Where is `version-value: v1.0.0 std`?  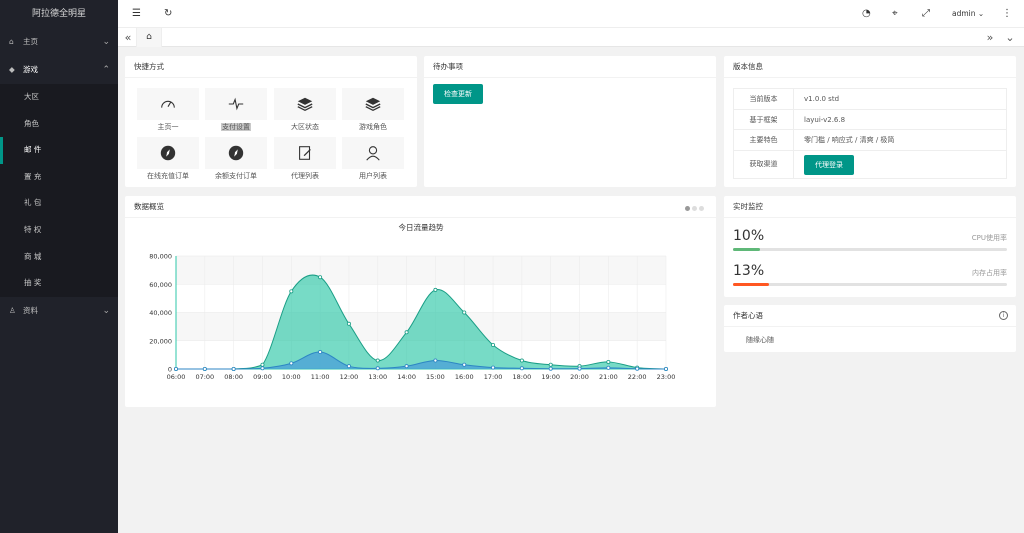
version-value: v1.0.0 std is located at coordinates (822, 99).